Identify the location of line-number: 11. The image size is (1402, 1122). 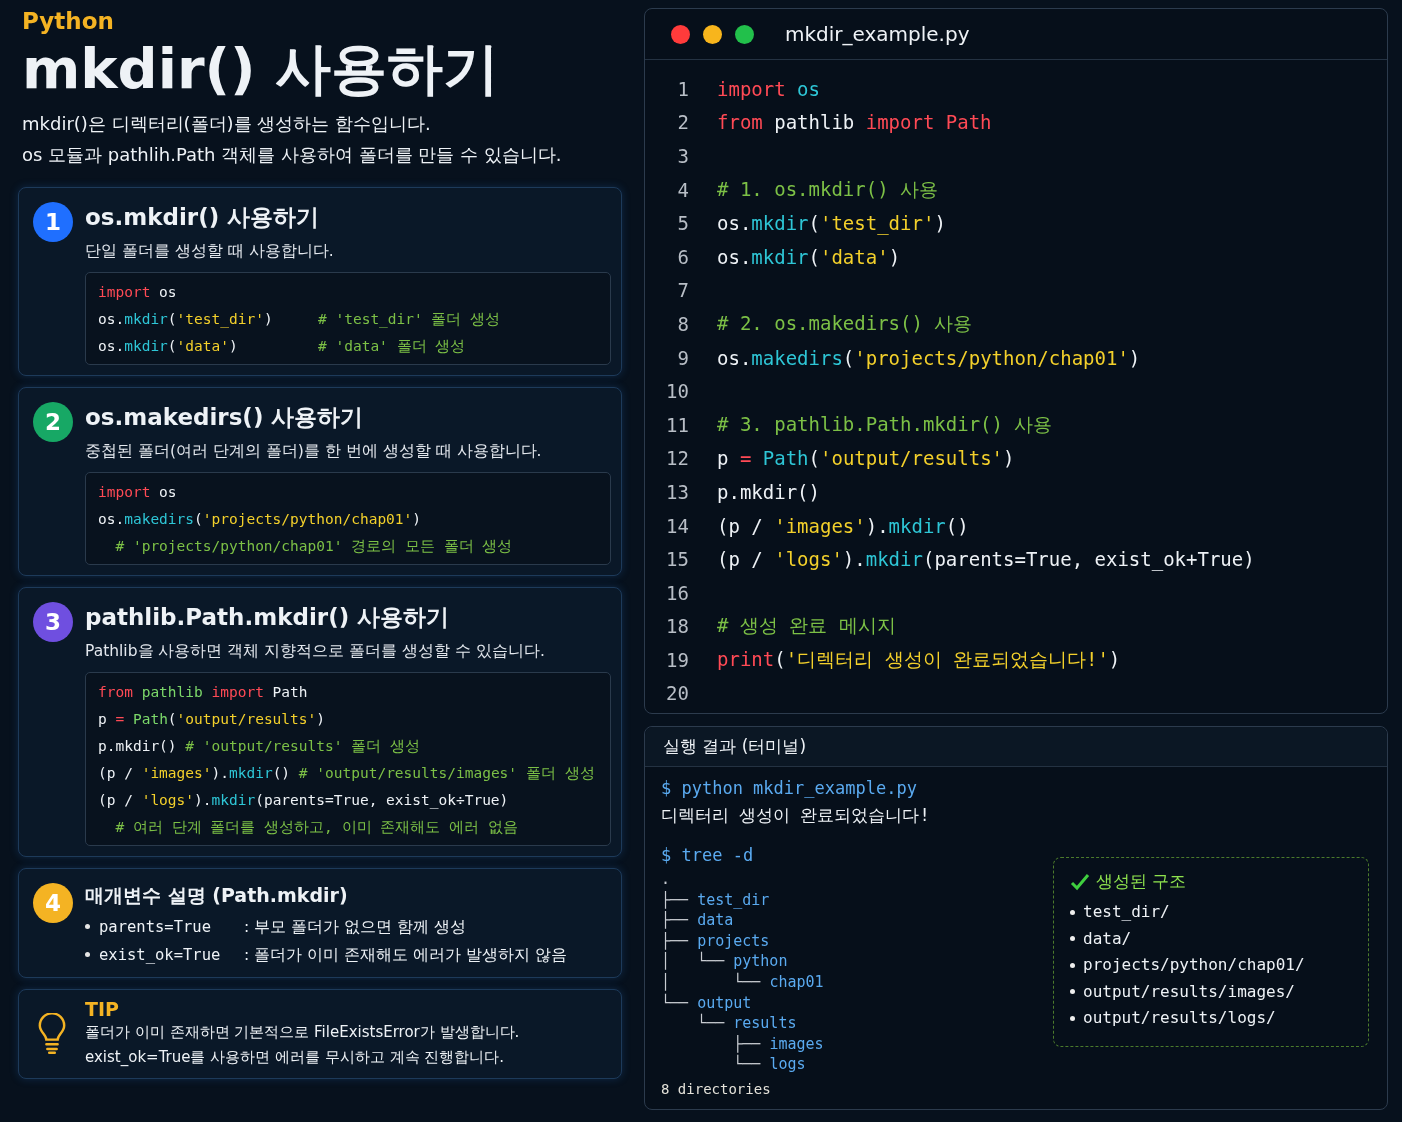
(677, 424).